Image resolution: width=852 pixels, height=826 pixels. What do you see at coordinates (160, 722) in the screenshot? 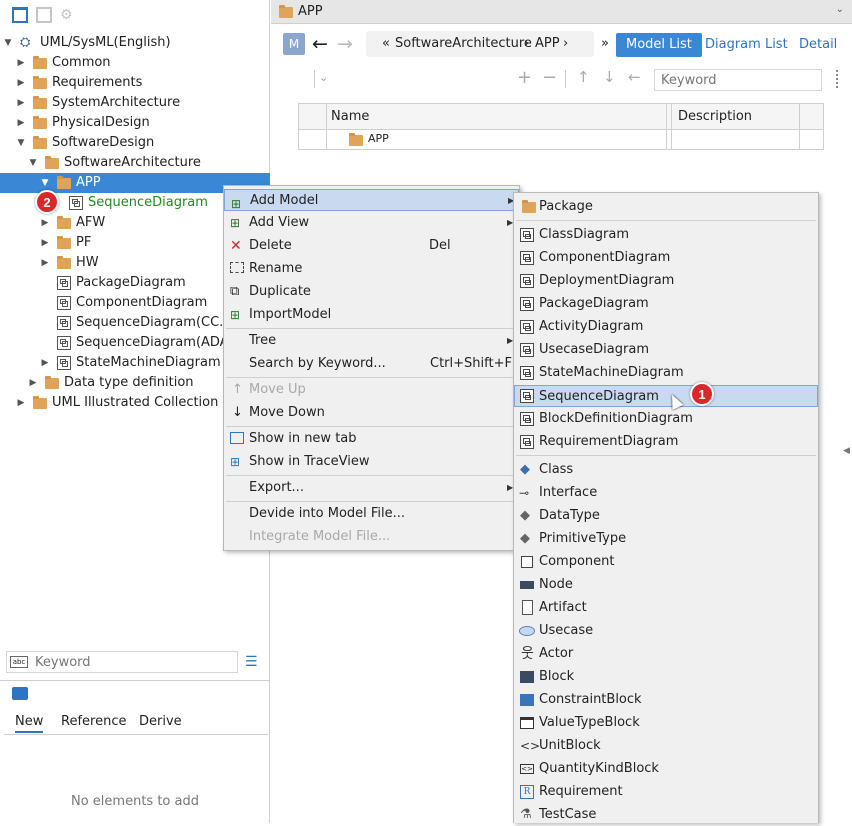
I see `tab-derive: Derive` at bounding box center [160, 722].